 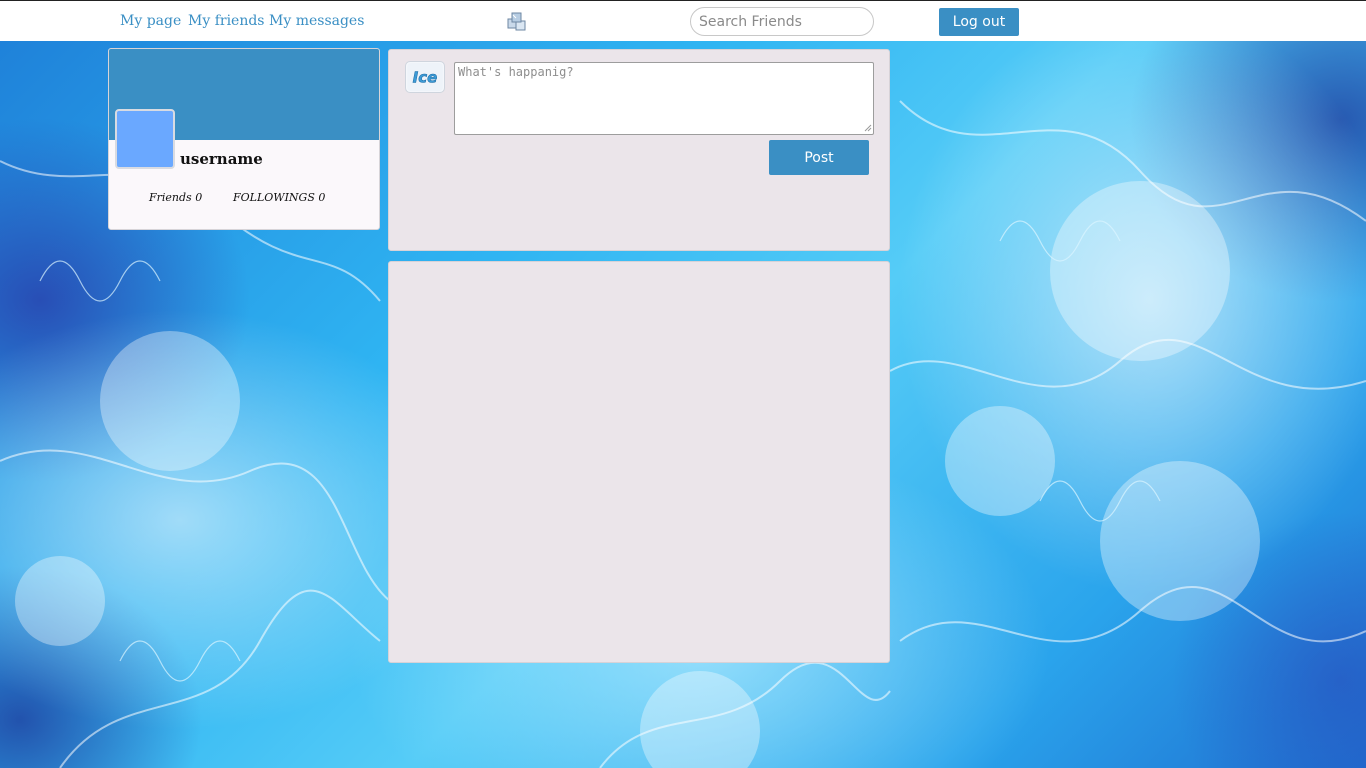 I want to click on profile-card: username Friends 0 FOLLOWINGS 0, so click(x=244, y=139).